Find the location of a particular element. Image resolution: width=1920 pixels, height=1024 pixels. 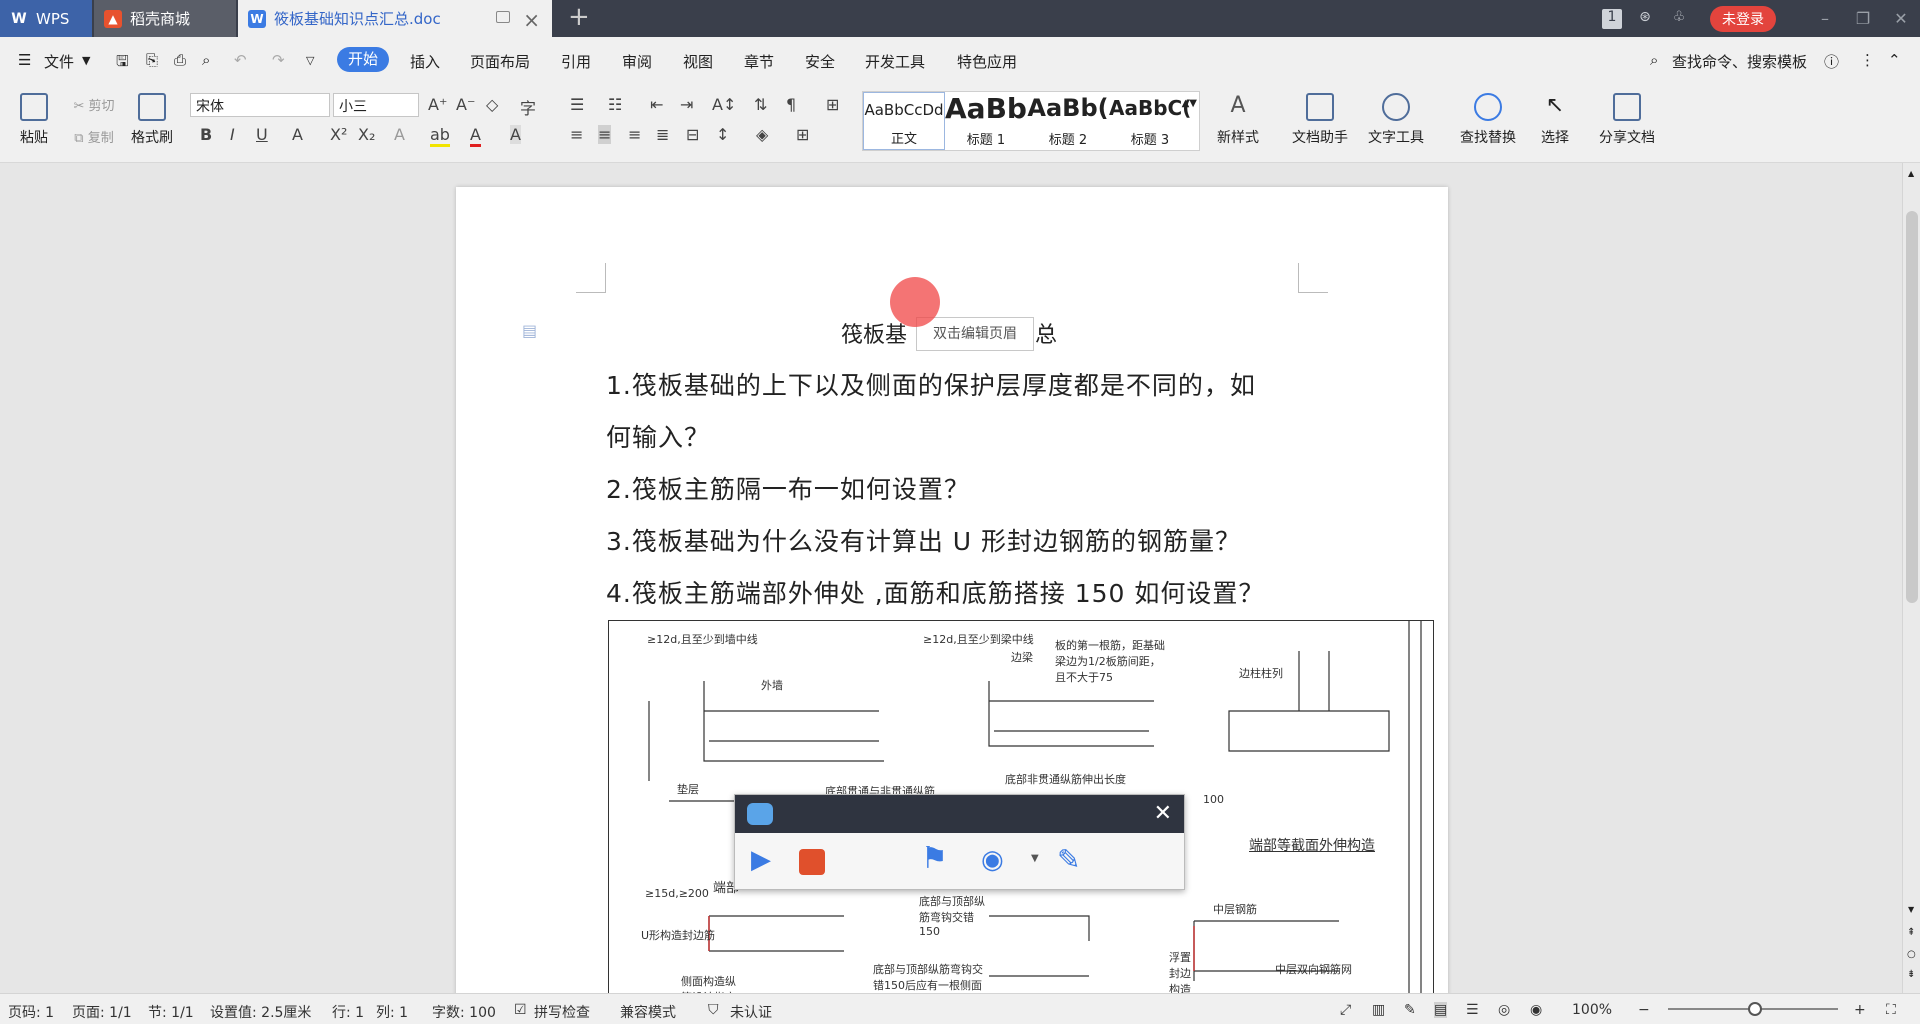

web-view-icon: ◎ is located at coordinates (1504, 1010).